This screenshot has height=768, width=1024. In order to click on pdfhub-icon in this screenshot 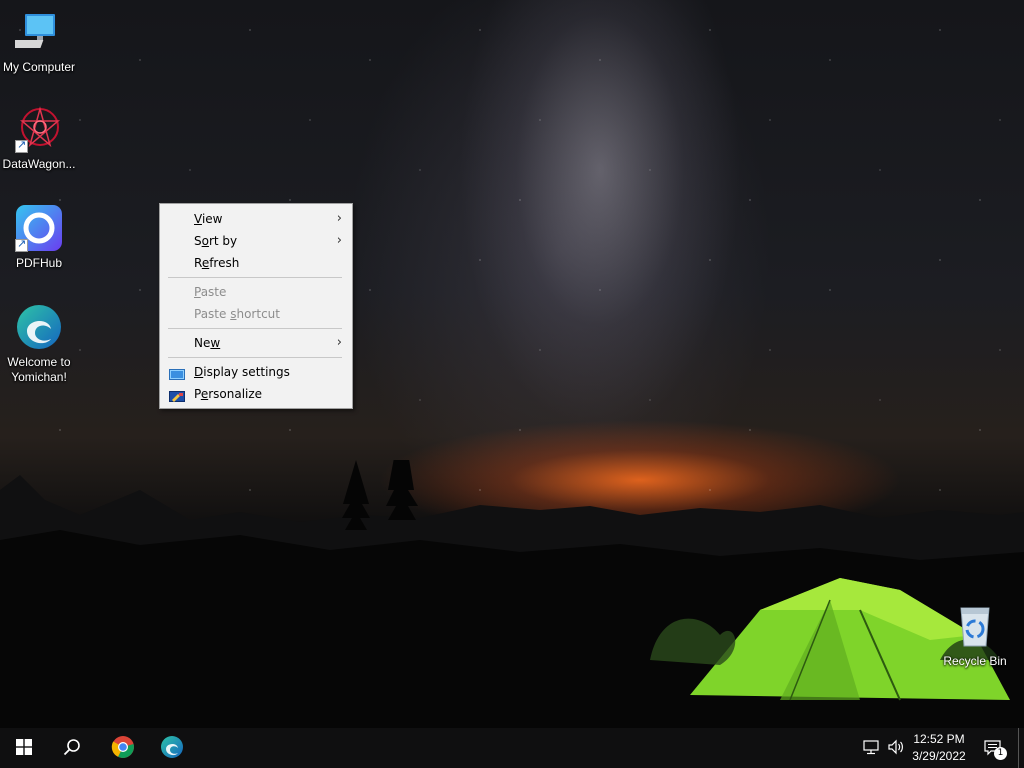, I will do `click(39, 228)`.